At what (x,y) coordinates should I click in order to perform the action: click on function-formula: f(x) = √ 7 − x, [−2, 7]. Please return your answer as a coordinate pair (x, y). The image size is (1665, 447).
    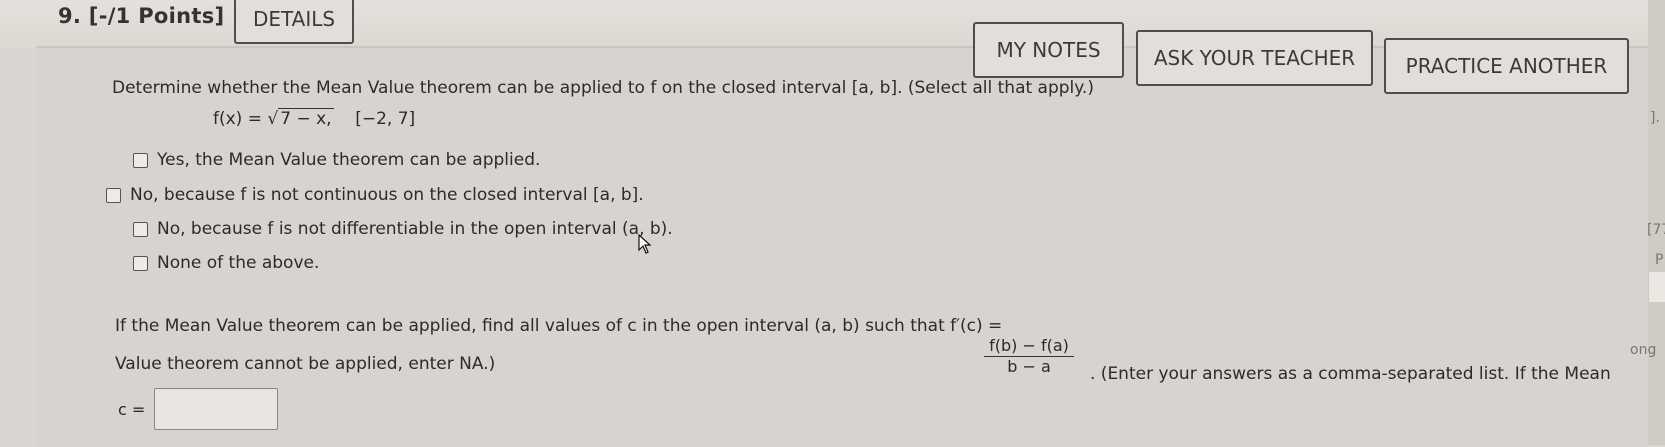
    Looking at the image, I should click on (314, 118).